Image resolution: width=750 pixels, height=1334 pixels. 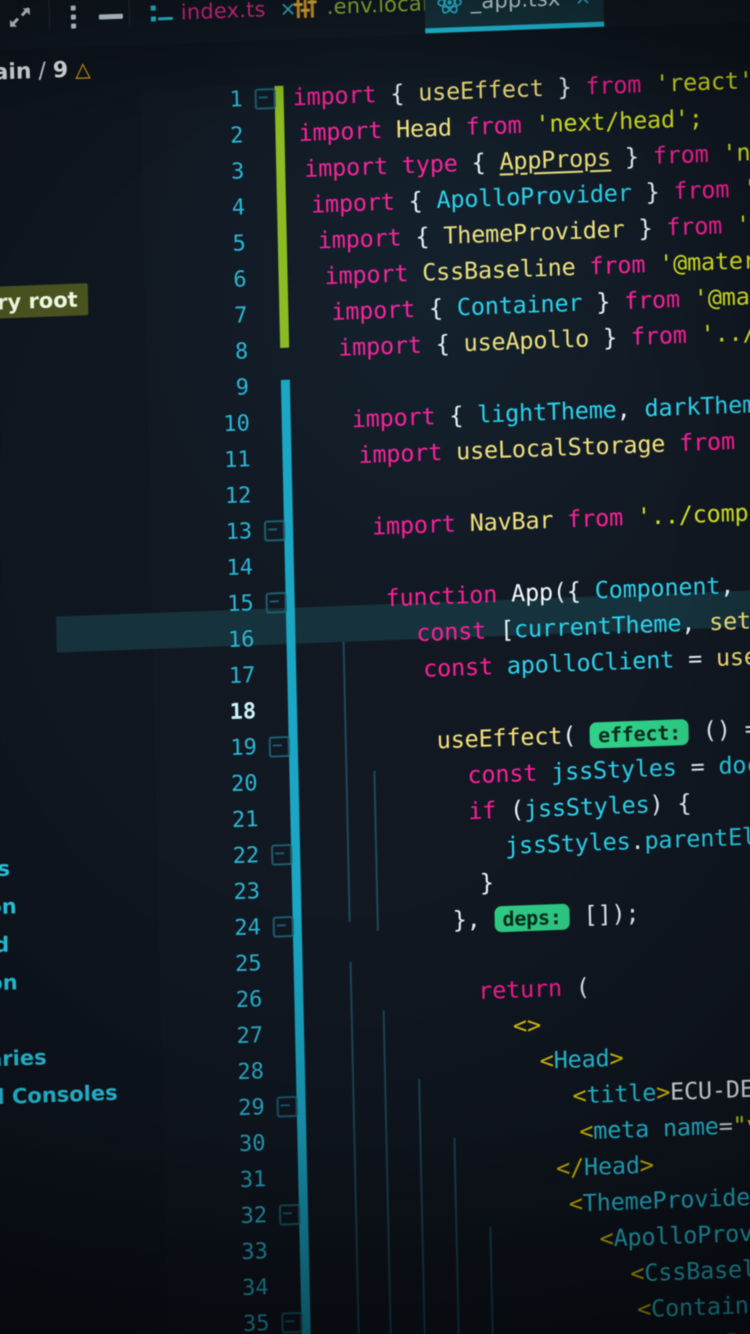 What do you see at coordinates (567, 588) in the screenshot?
I see `code-line: function App({ Component, pageProps }` at bounding box center [567, 588].